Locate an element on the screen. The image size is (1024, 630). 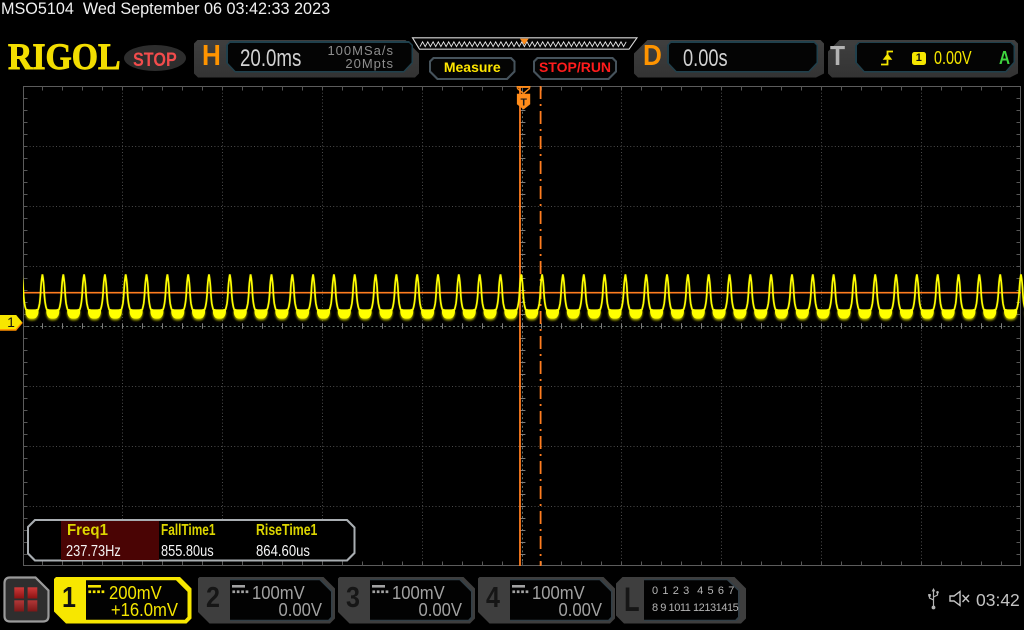
svg-text: 1 is located at coordinates (11, 322).